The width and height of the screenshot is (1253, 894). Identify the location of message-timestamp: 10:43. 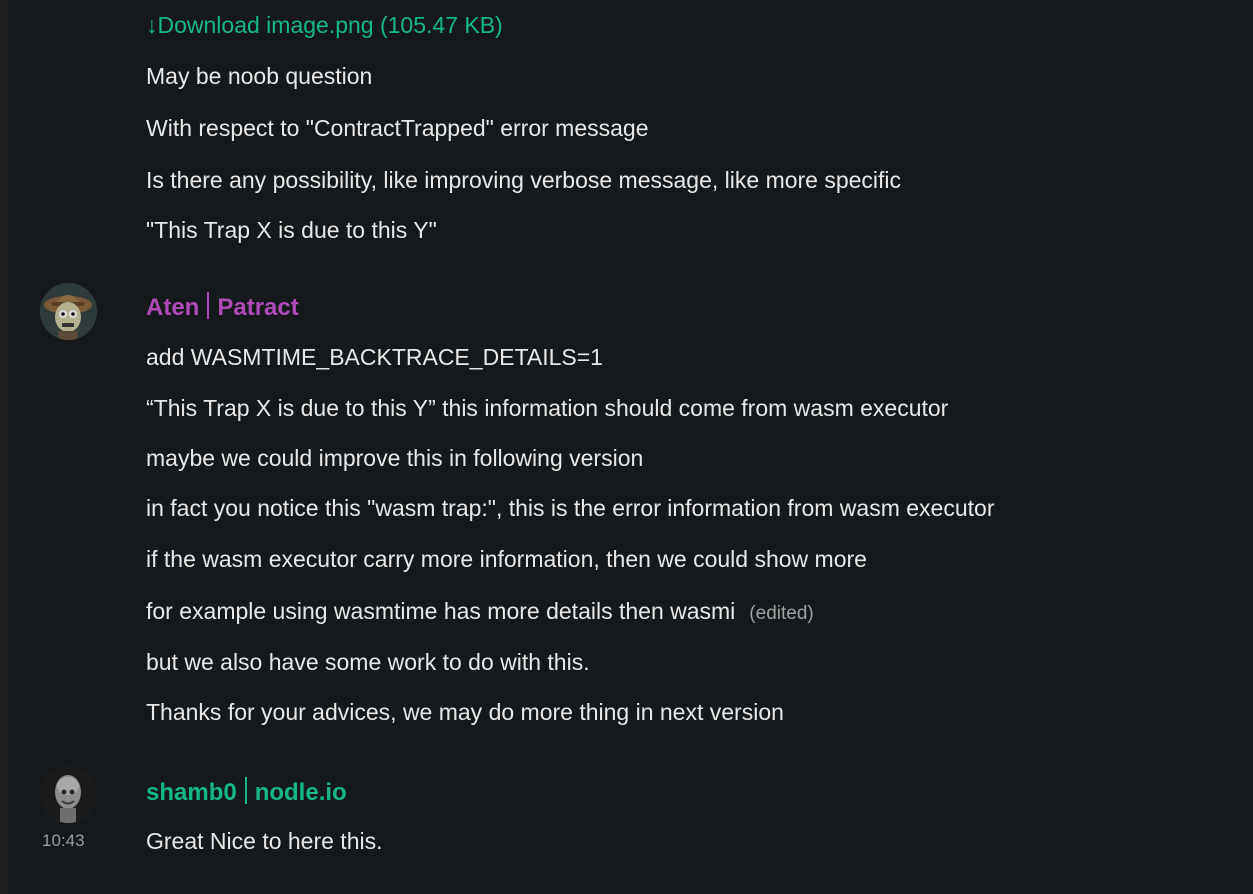
(63, 841).